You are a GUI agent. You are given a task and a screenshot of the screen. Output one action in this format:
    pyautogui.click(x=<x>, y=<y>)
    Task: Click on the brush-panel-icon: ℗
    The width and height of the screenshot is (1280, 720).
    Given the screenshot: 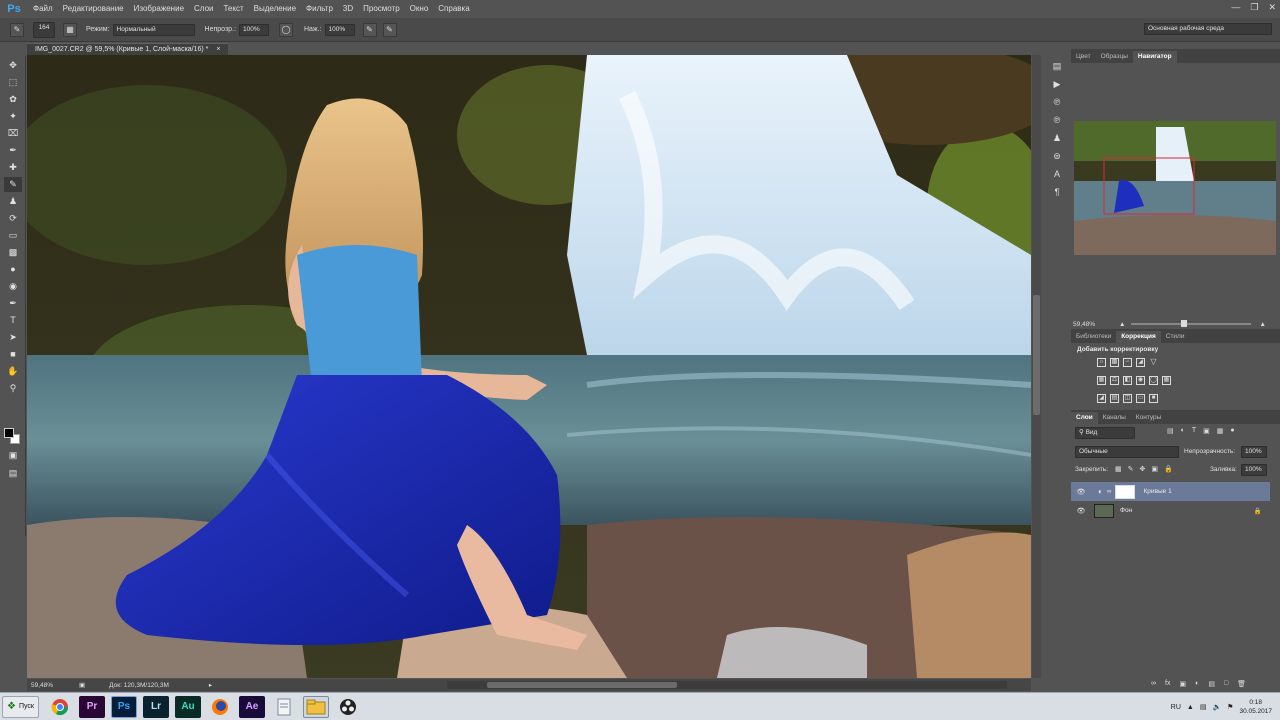 What is the action you would take?
    pyautogui.click(x=1057, y=102)
    